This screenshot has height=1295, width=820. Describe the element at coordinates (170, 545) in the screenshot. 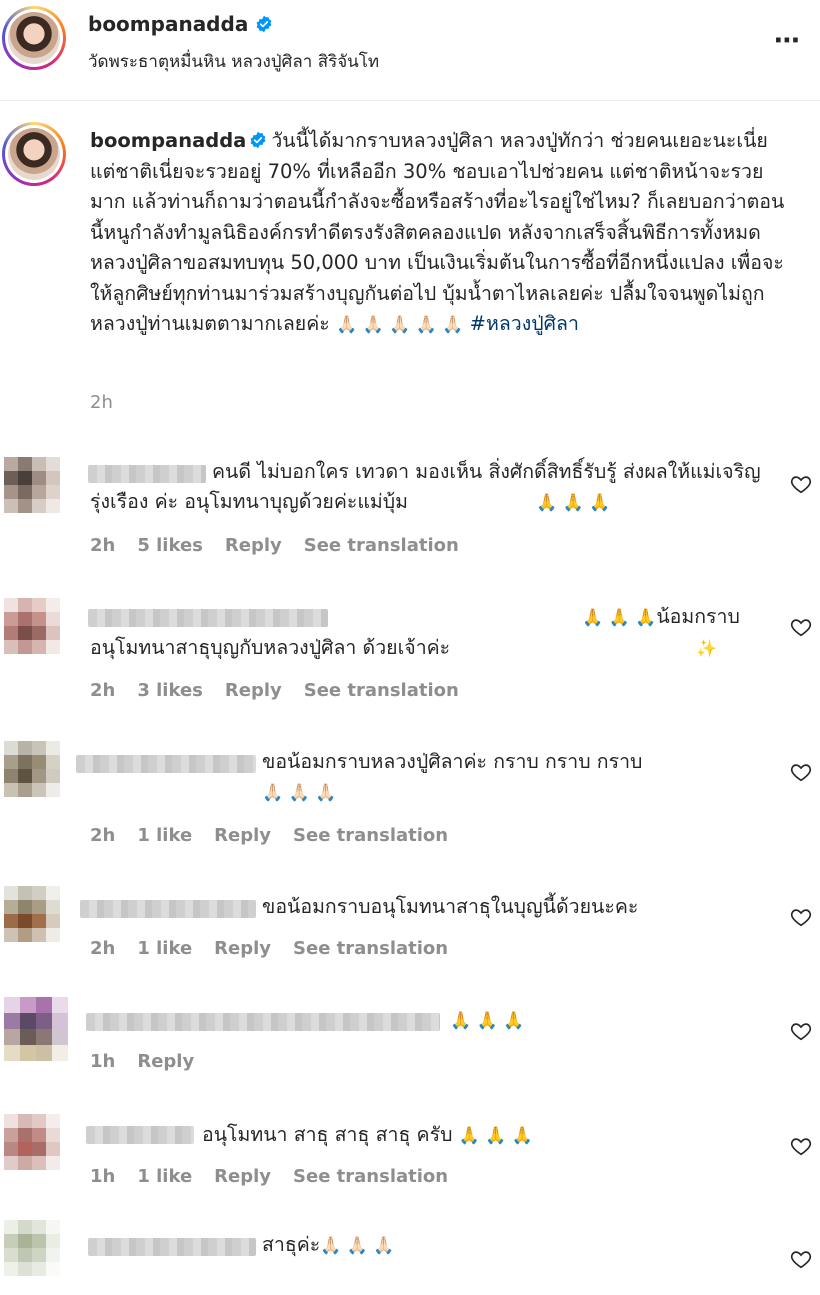

I see `comment-likes: 5 likes` at that location.